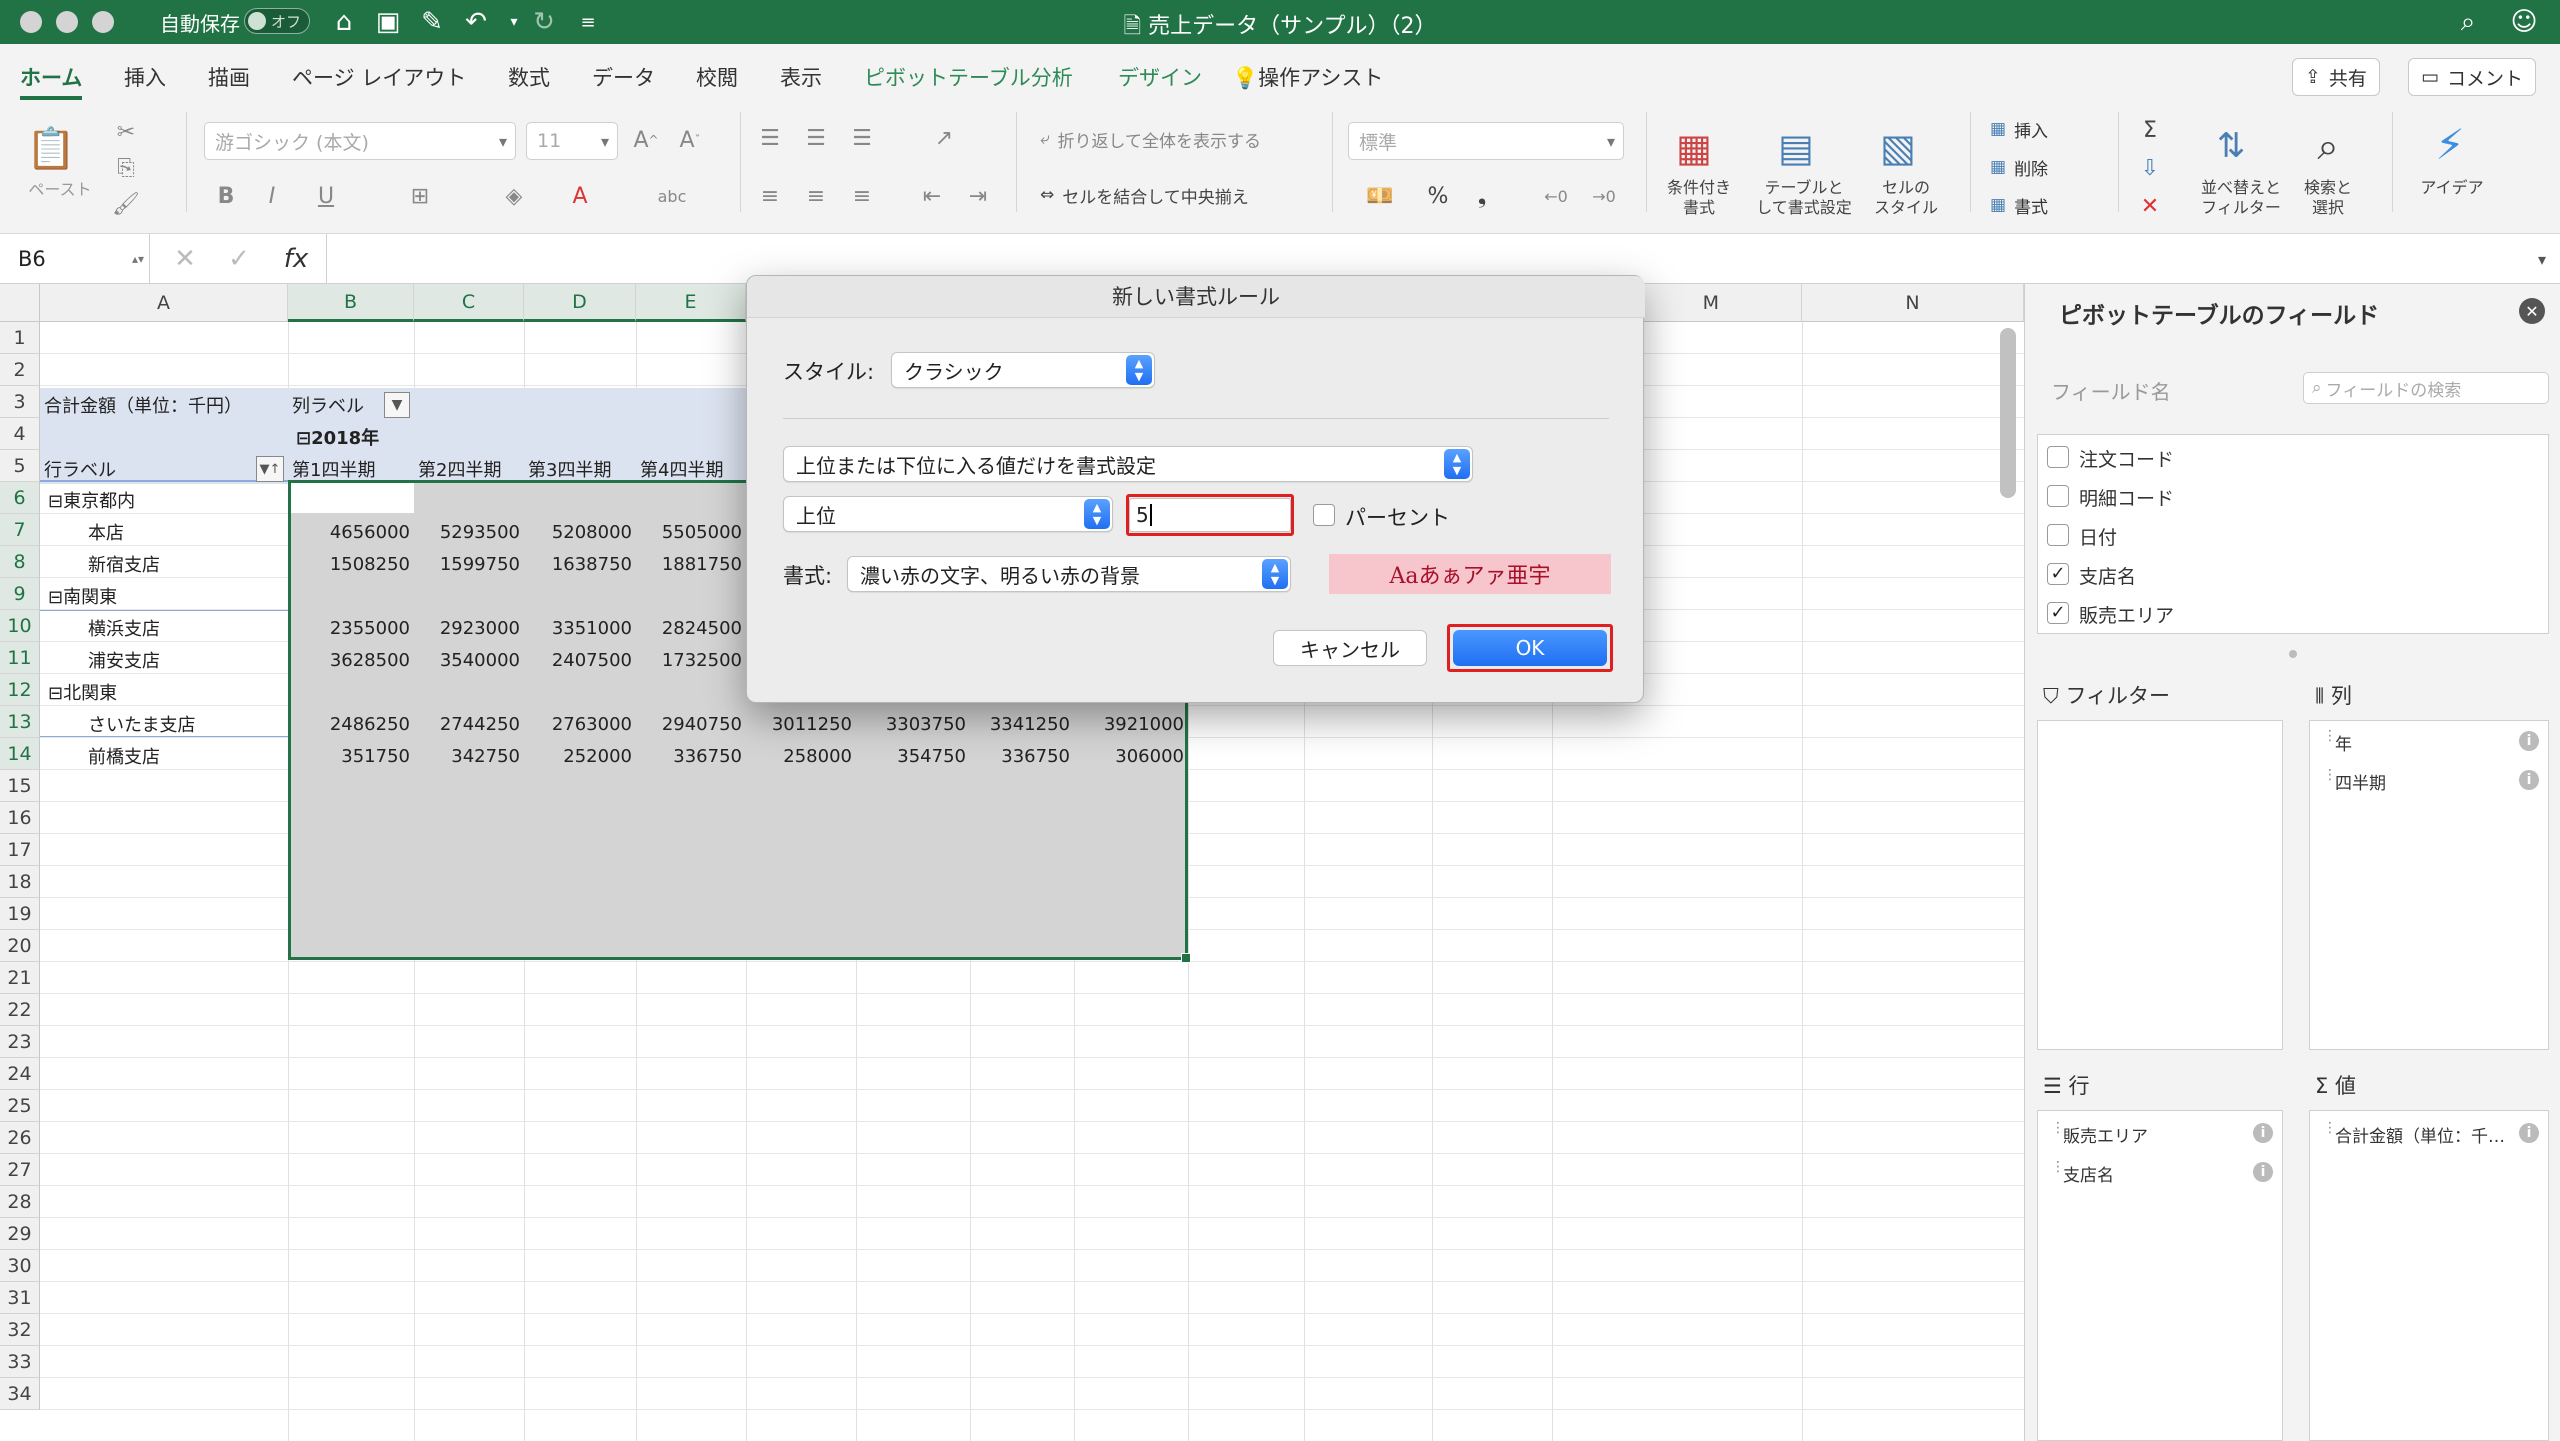 Image resolution: width=2560 pixels, height=1441 pixels. I want to click on rule-type-select: 上位または下位に入る値だけを書式設定 ▲ ▼, so click(1128, 464).